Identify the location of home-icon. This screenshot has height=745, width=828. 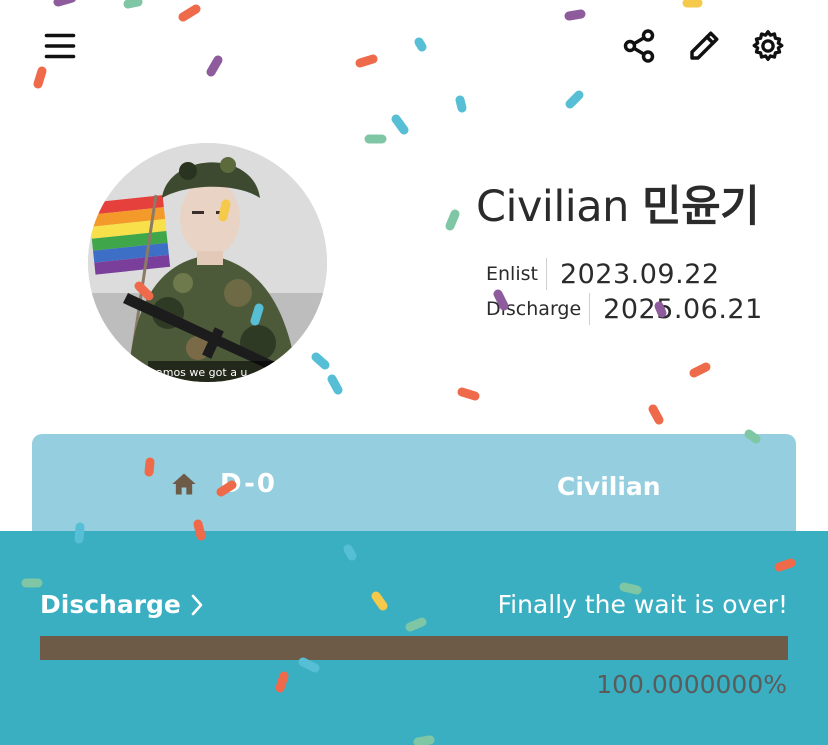
(184, 484).